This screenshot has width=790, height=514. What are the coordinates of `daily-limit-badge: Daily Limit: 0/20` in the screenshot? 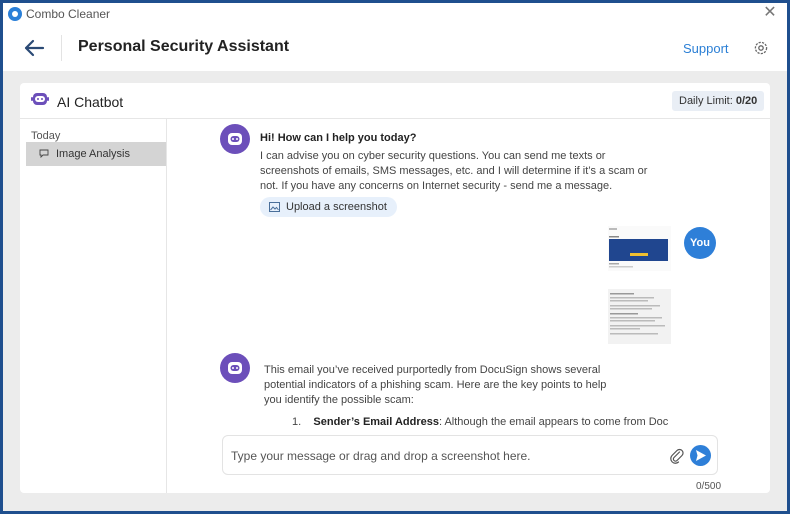 It's located at (718, 101).